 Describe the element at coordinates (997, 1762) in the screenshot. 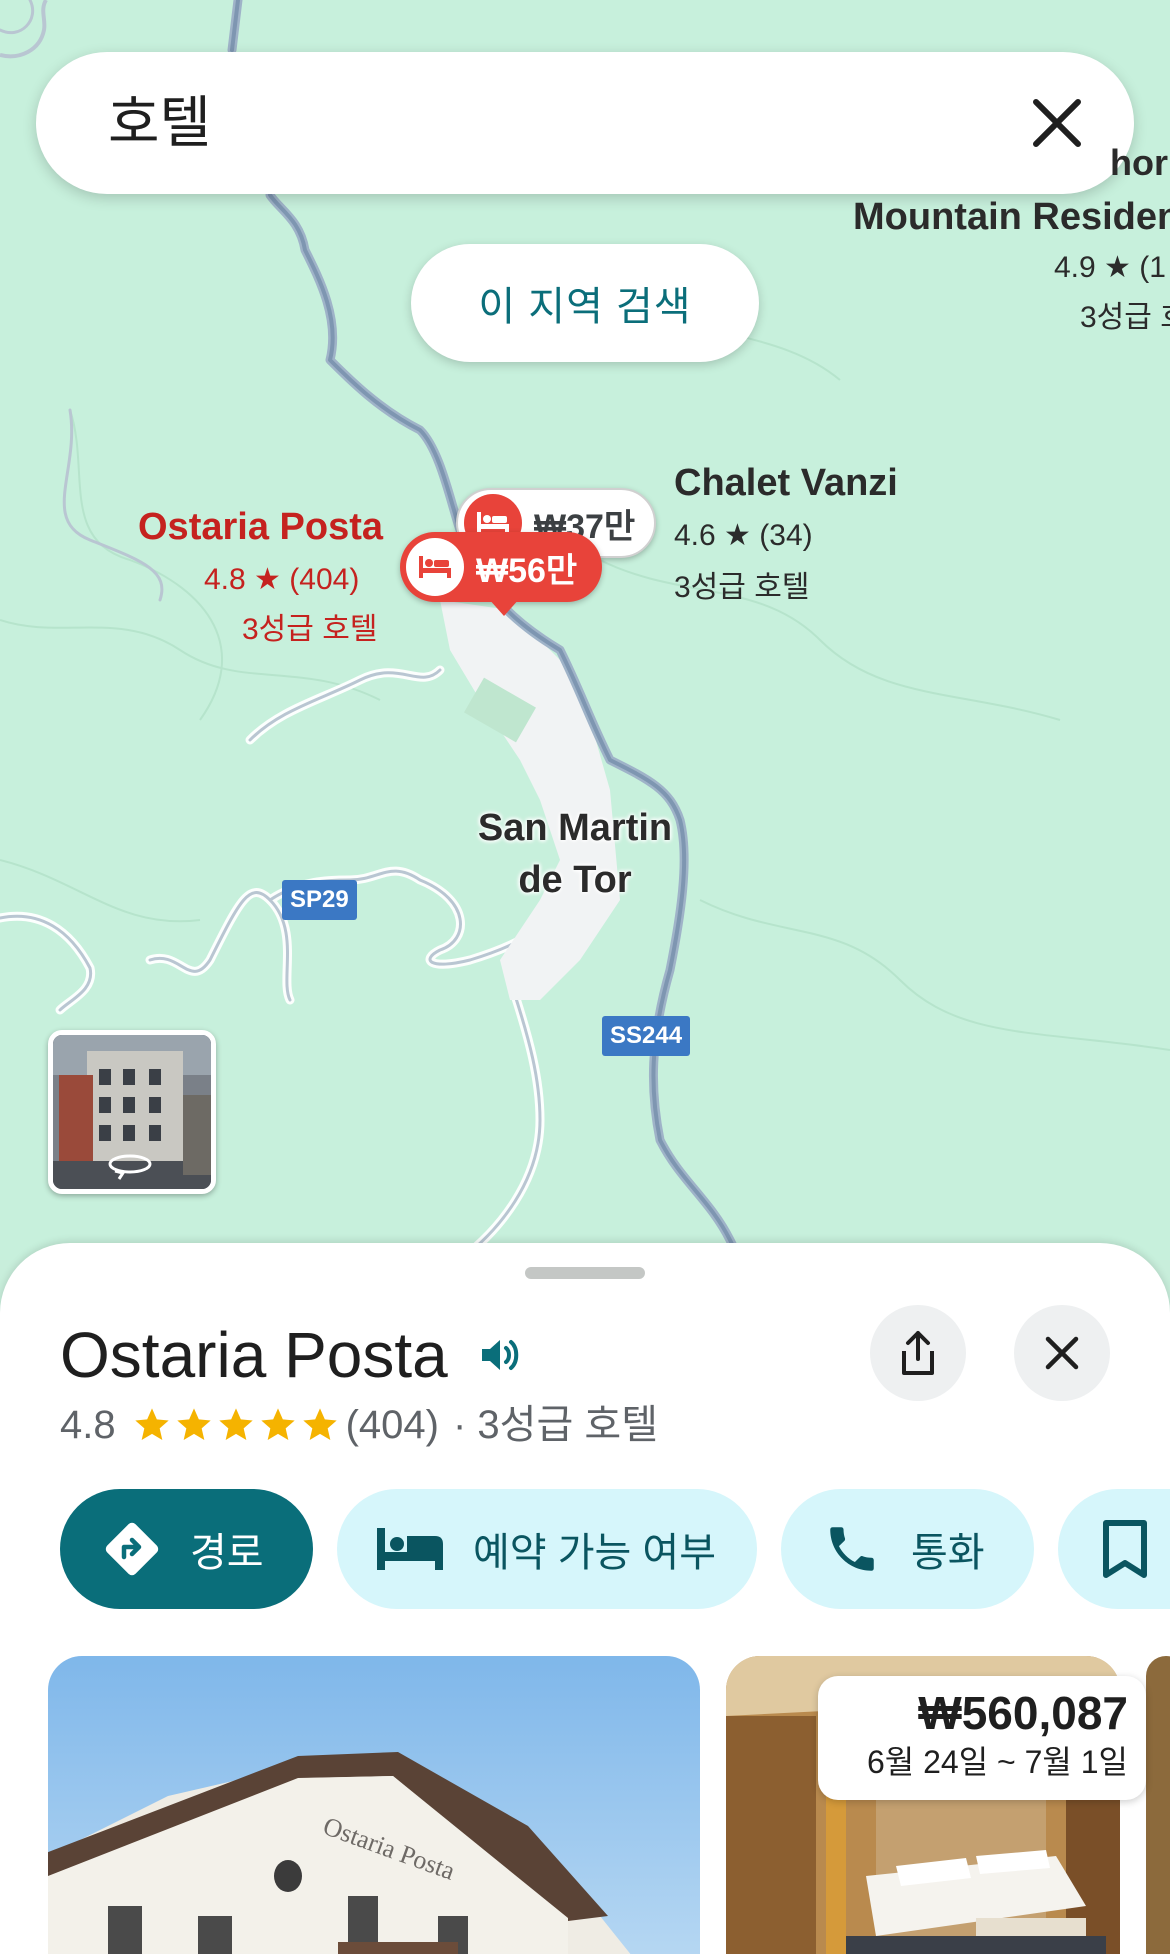

I see `stay-dates: 6월 24일 ~ 7월 1일` at that location.